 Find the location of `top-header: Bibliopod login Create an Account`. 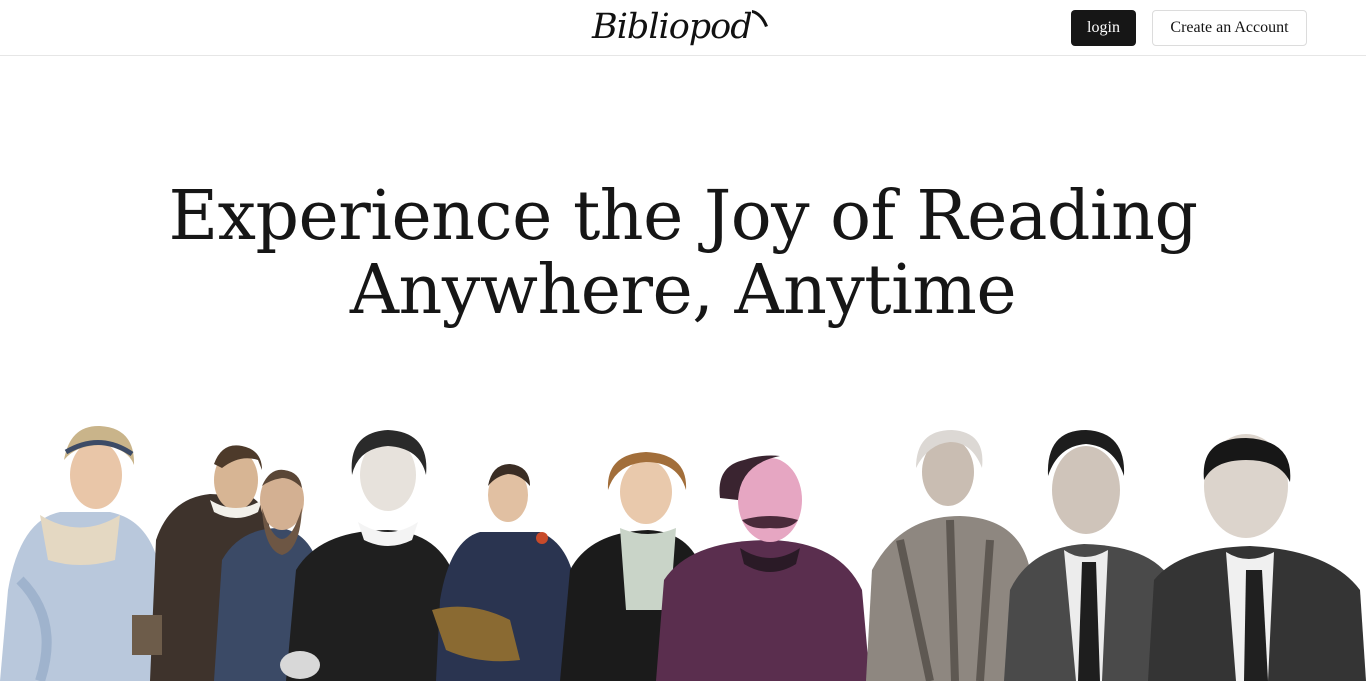

top-header: Bibliopod login Create an Account is located at coordinates (683, 28).